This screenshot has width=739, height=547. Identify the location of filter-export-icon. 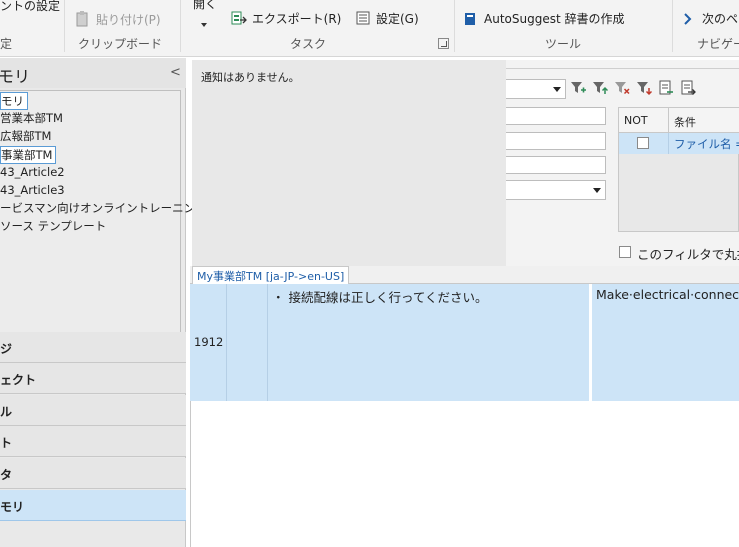
(688, 88).